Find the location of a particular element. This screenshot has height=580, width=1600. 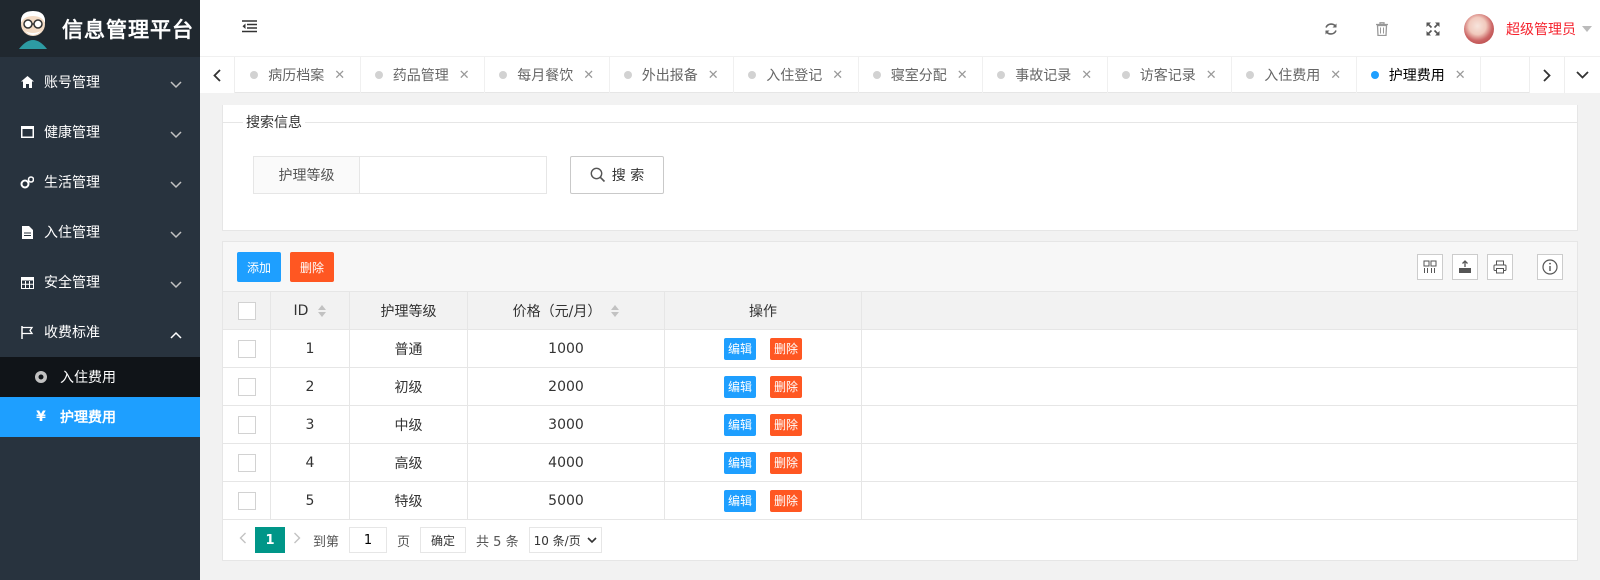

tab-label: 访客记录 is located at coordinates (1167, 76).